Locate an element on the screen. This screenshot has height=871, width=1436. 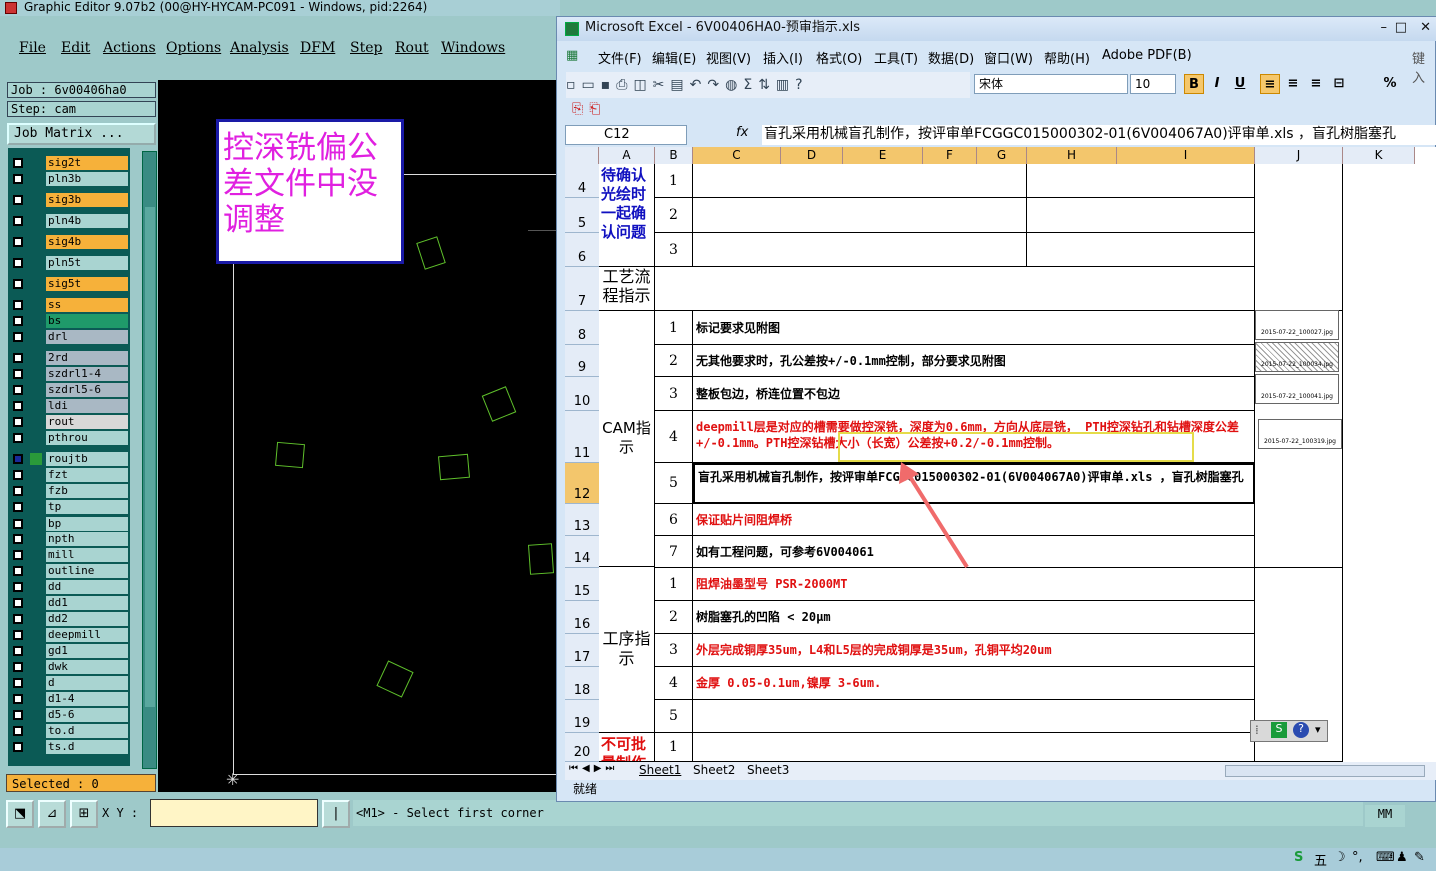
fx-icon: fx is located at coordinates (742, 132).